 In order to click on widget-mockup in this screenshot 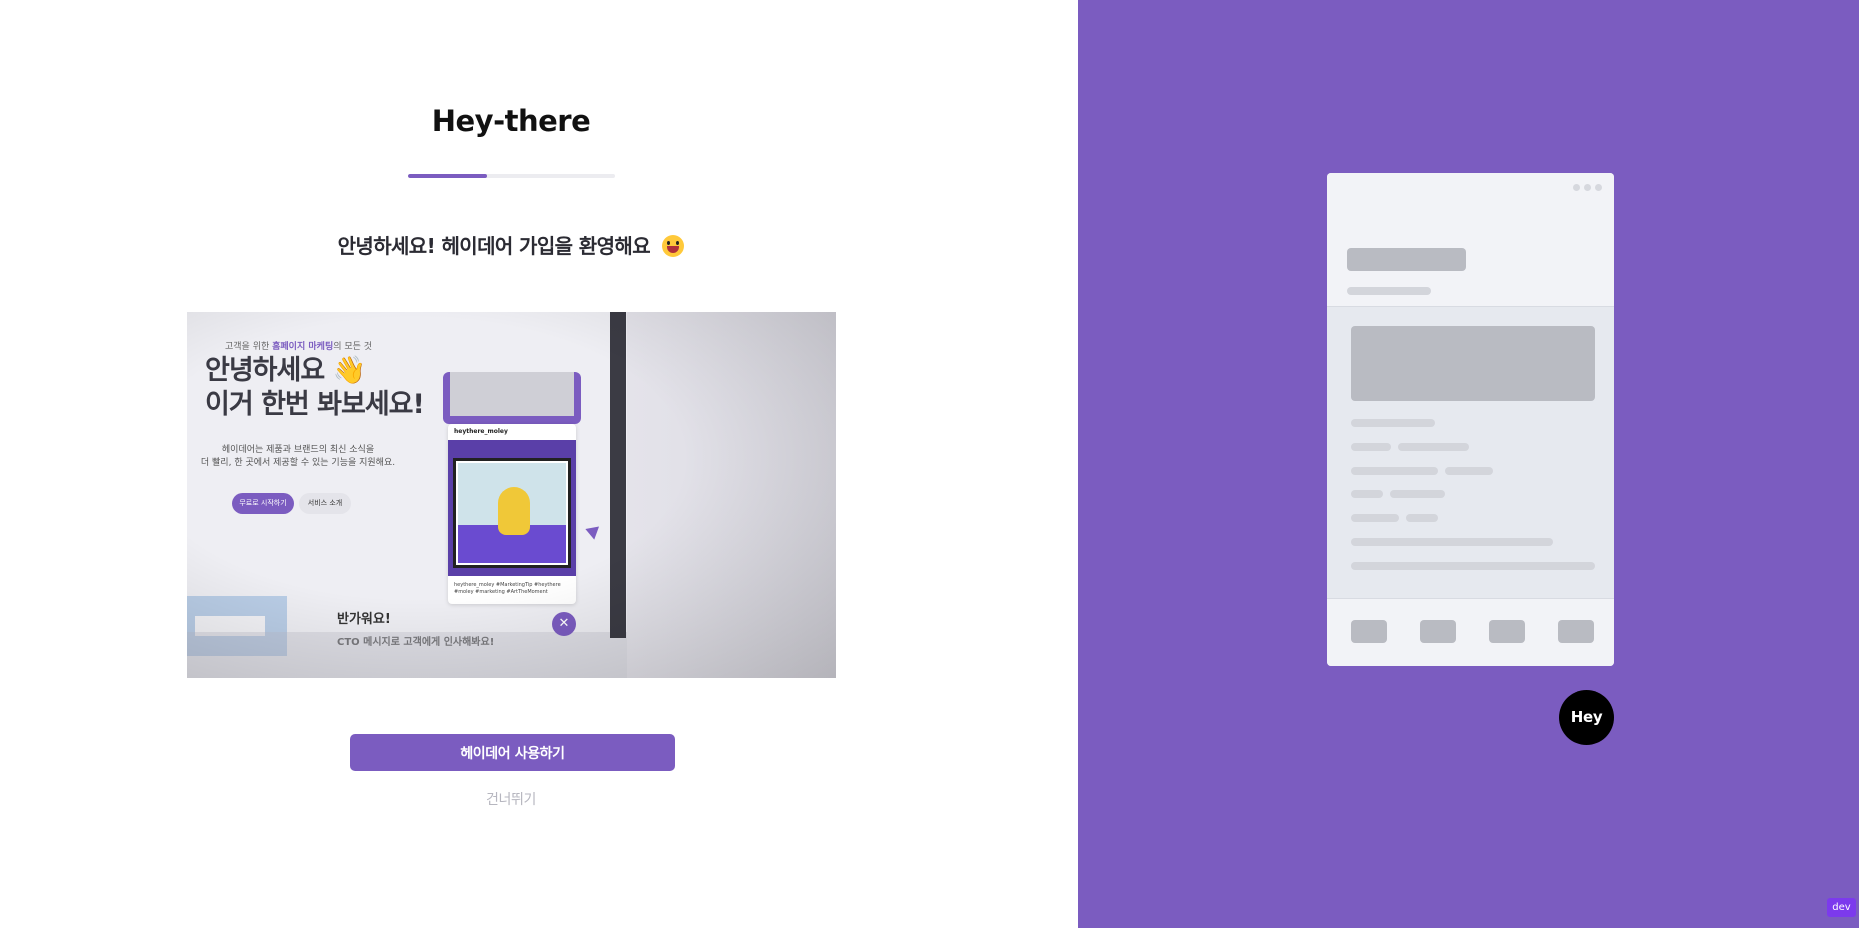, I will do `click(1470, 419)`.